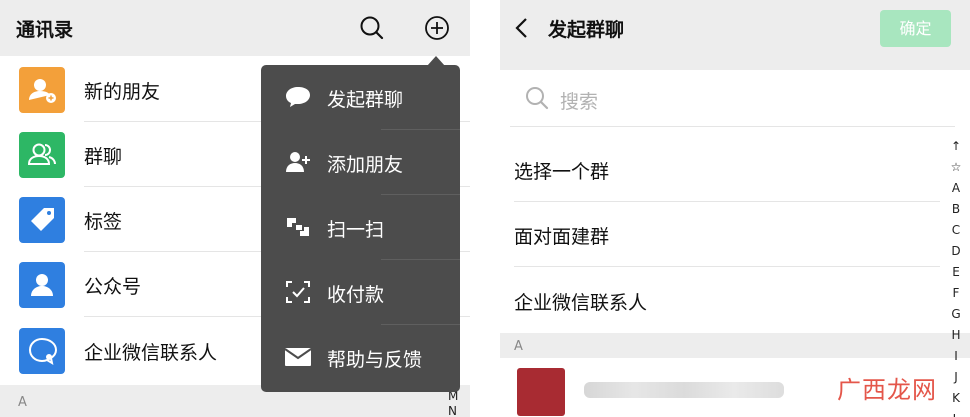 This screenshot has height=417, width=970. I want to click on index-letter: F, so click(956, 293).